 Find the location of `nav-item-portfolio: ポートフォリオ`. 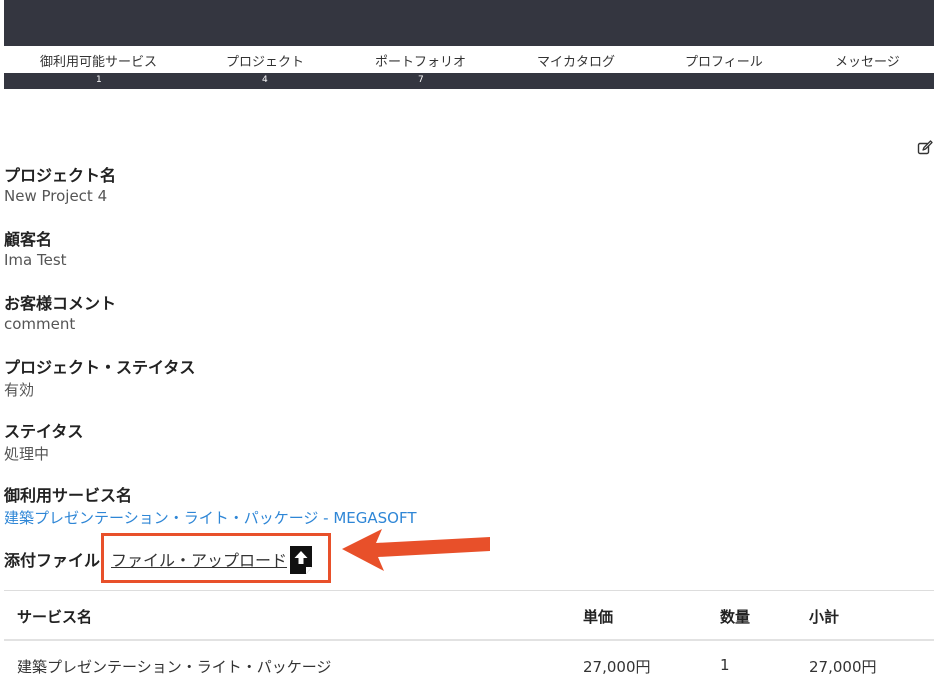

nav-item-portfolio: ポートフォリオ is located at coordinates (420, 60).